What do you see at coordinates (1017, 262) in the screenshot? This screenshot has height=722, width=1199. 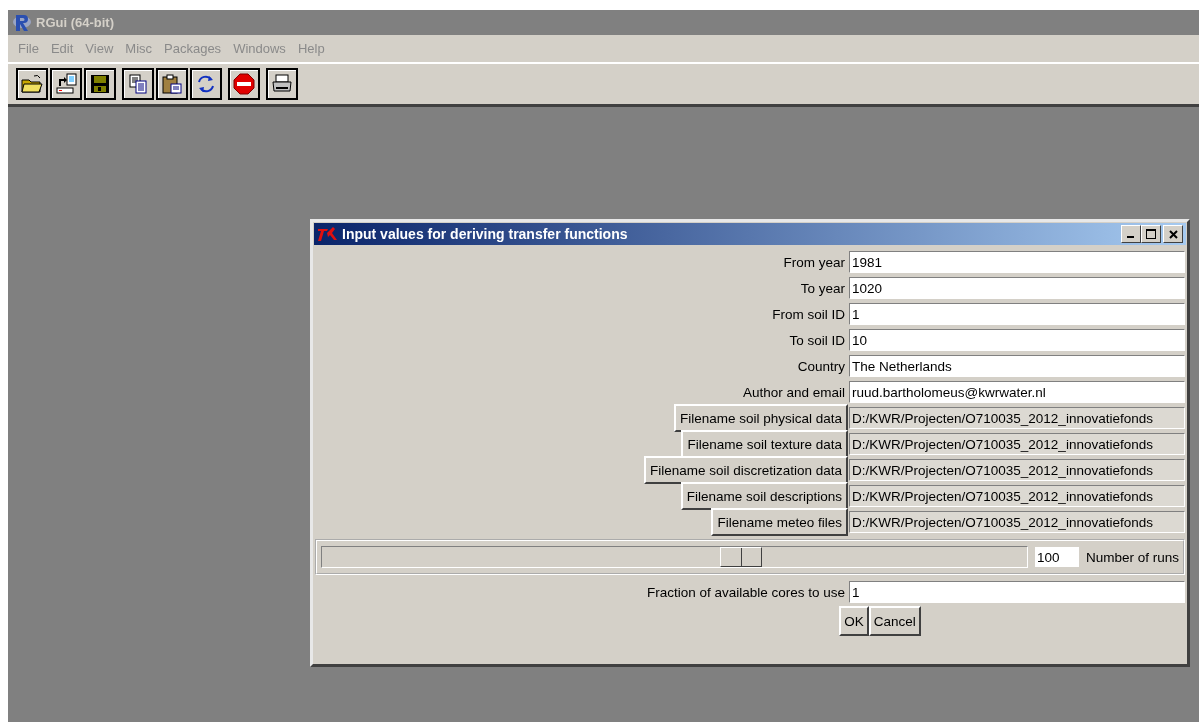 I see `input-field: 1981` at bounding box center [1017, 262].